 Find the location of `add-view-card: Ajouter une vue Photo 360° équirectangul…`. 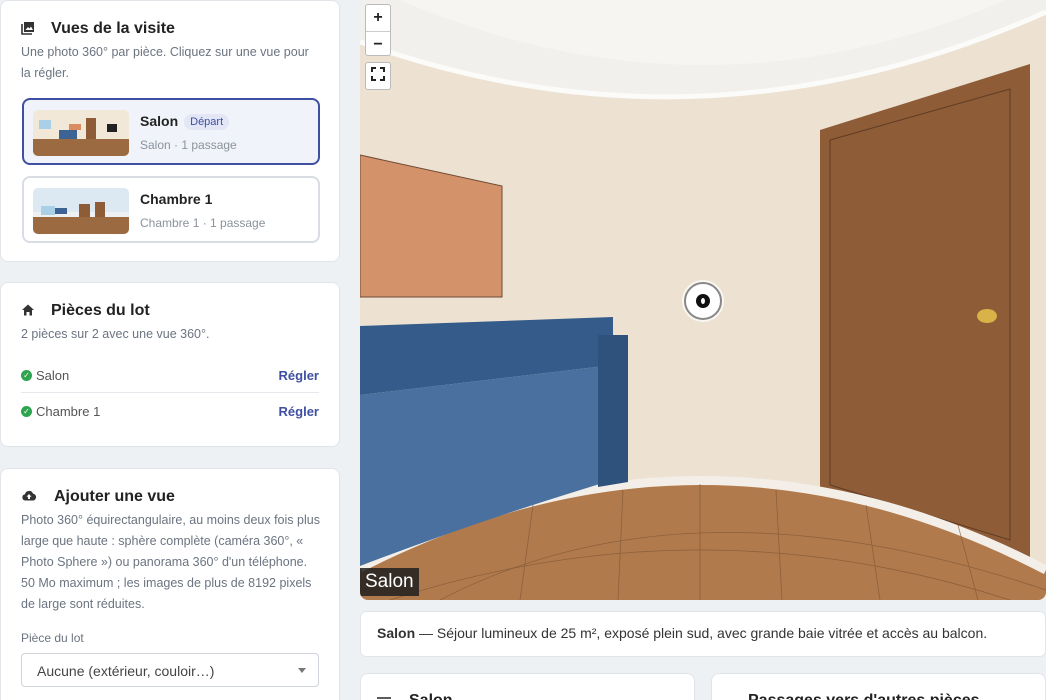

add-view-card: Ajouter une vue Photo 360° équirectangul… is located at coordinates (170, 584).